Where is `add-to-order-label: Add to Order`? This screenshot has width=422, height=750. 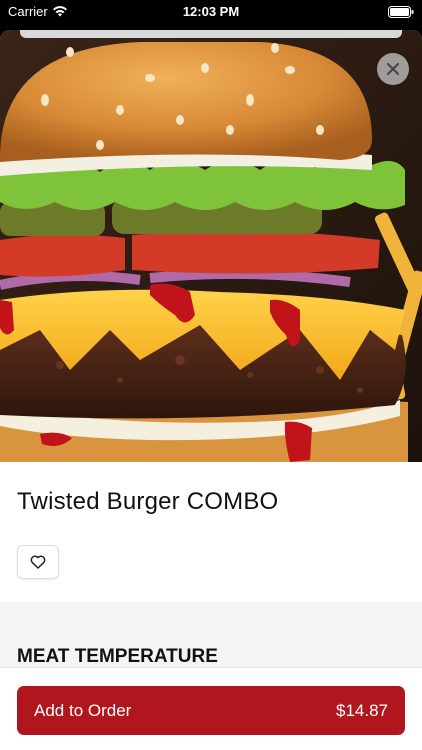
add-to-order-label: Add to Order is located at coordinates (83, 710).